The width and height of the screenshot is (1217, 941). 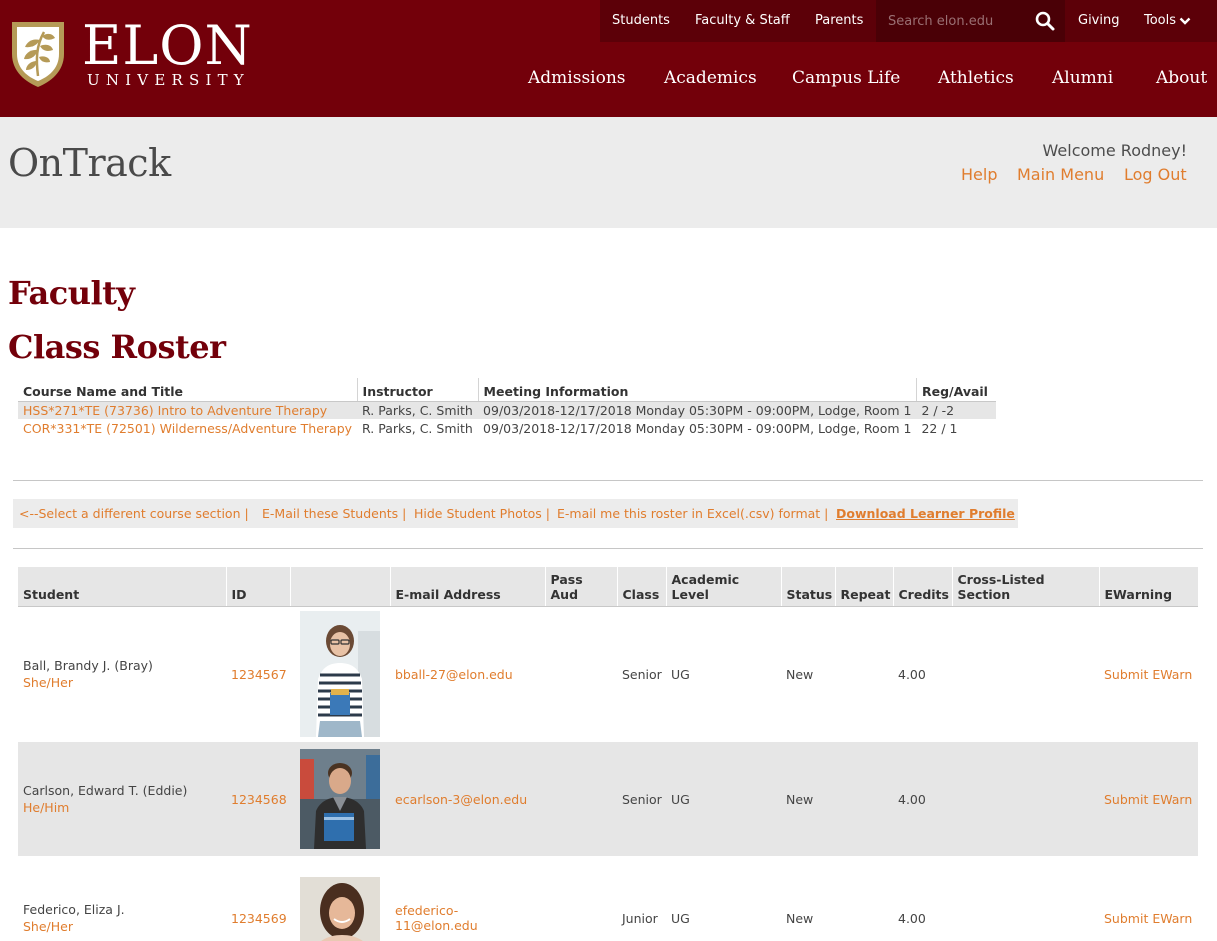 What do you see at coordinates (839, 20) in the screenshot?
I see `util-link-parents: Parents` at bounding box center [839, 20].